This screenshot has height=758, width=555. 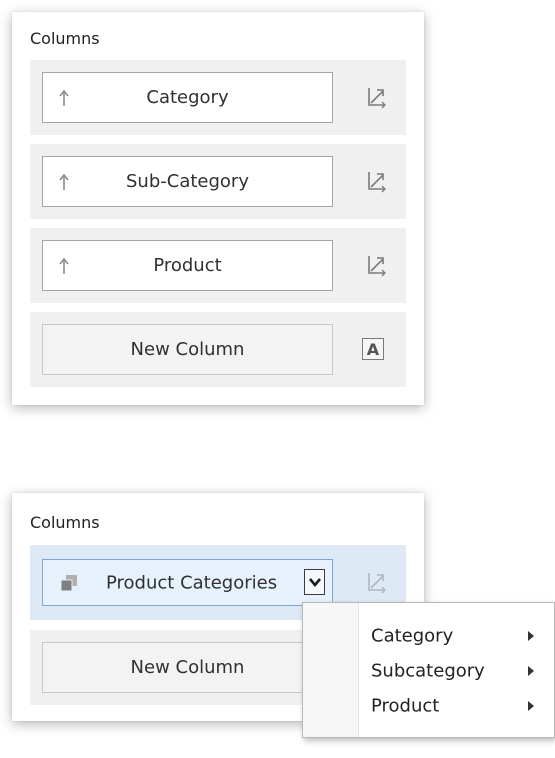 I want to click on hierarchy-icon, so click(x=68, y=583).